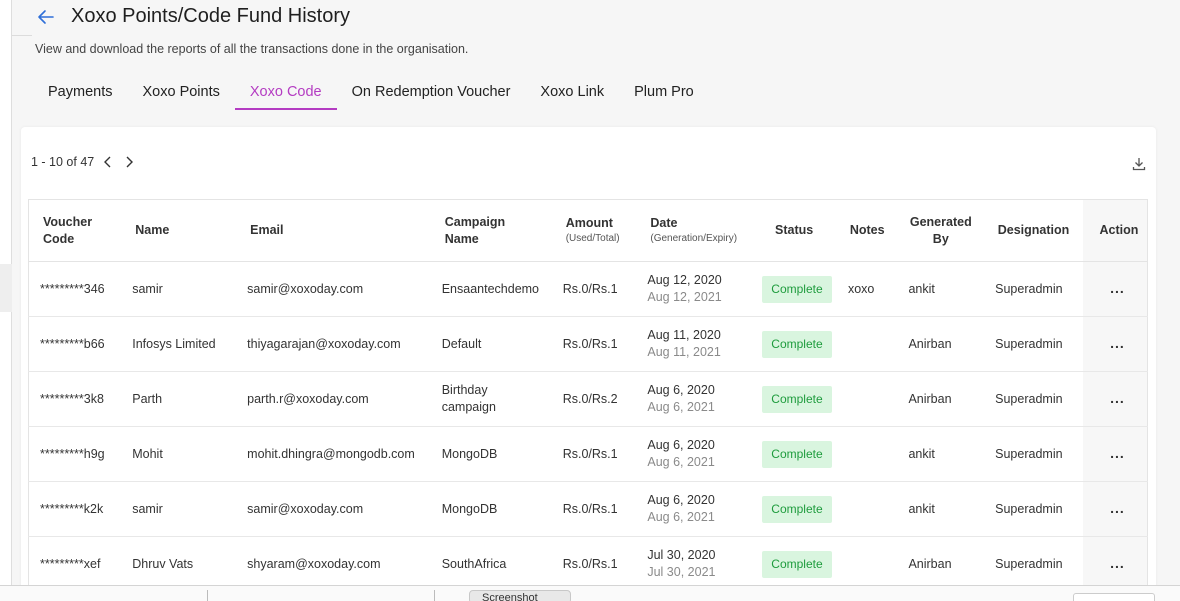 The height and width of the screenshot is (601, 1180). I want to click on left-sidebar-strip, so click(6, 300).